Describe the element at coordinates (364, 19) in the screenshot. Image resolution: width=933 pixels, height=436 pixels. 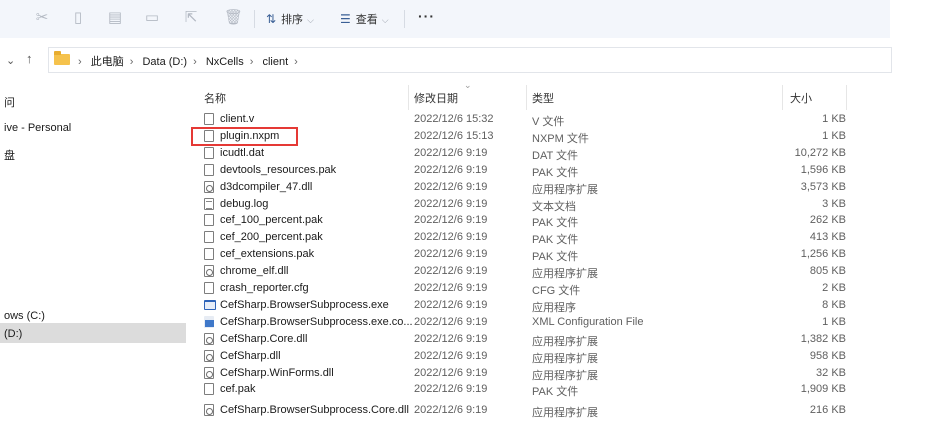
I see `view-button: ☰ 查看 ⌵` at that location.